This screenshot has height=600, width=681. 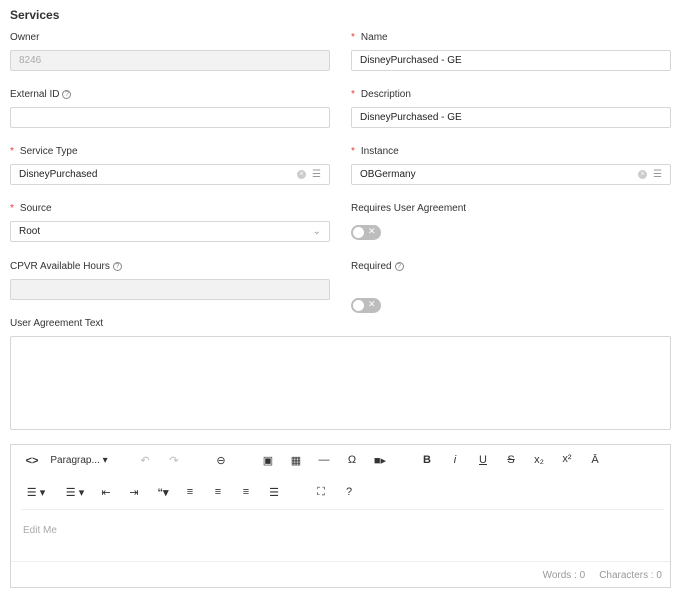 I want to click on label-text: Requires User Agreement, so click(x=409, y=208).